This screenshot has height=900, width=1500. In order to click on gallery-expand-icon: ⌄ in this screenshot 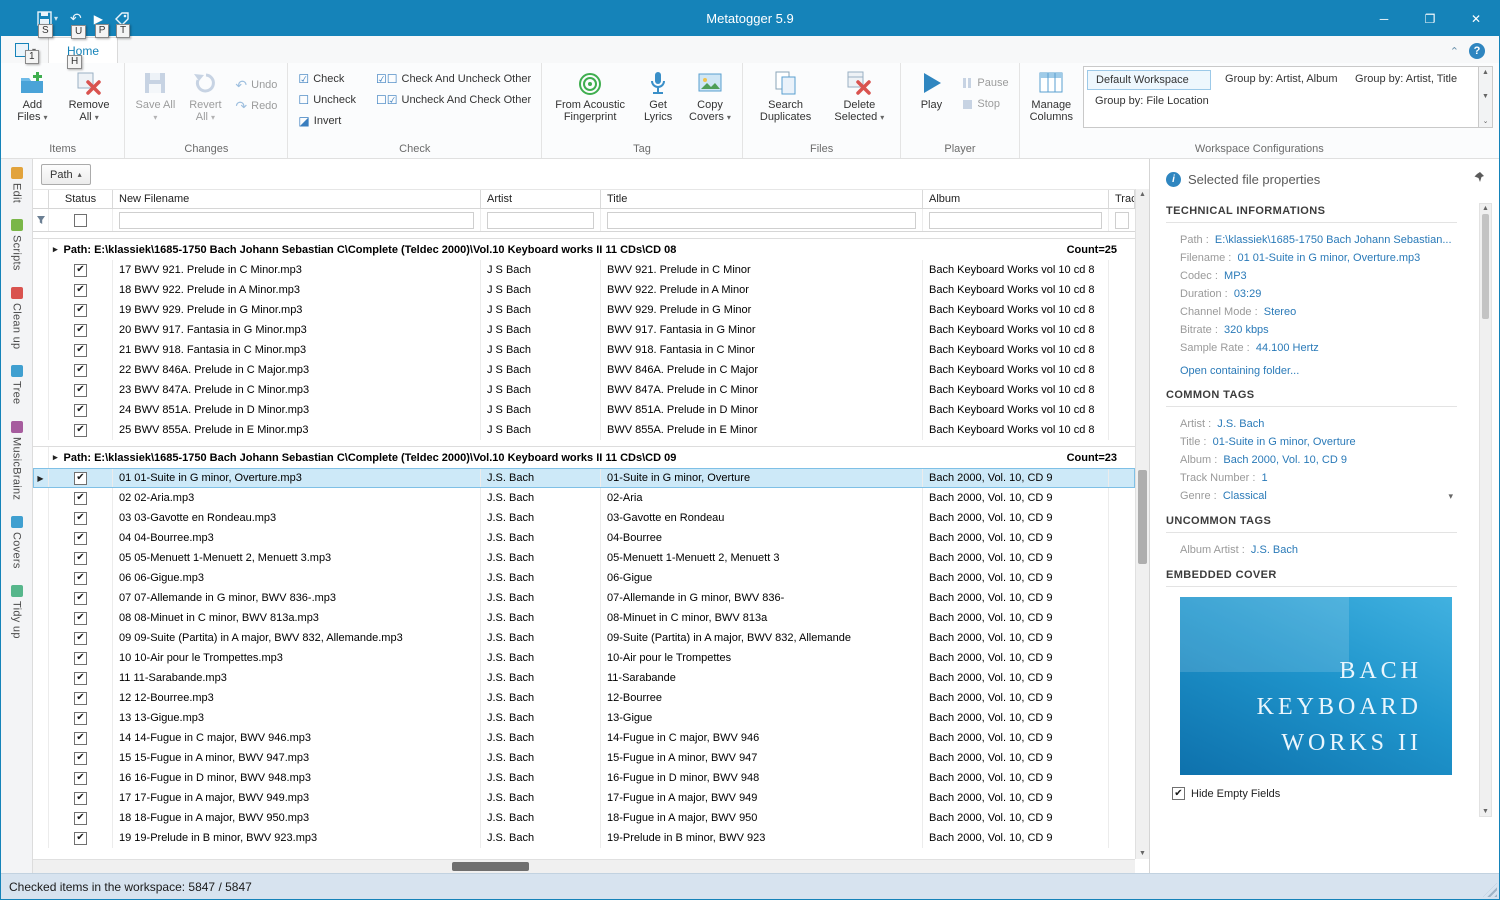, I will do `click(1486, 121)`.